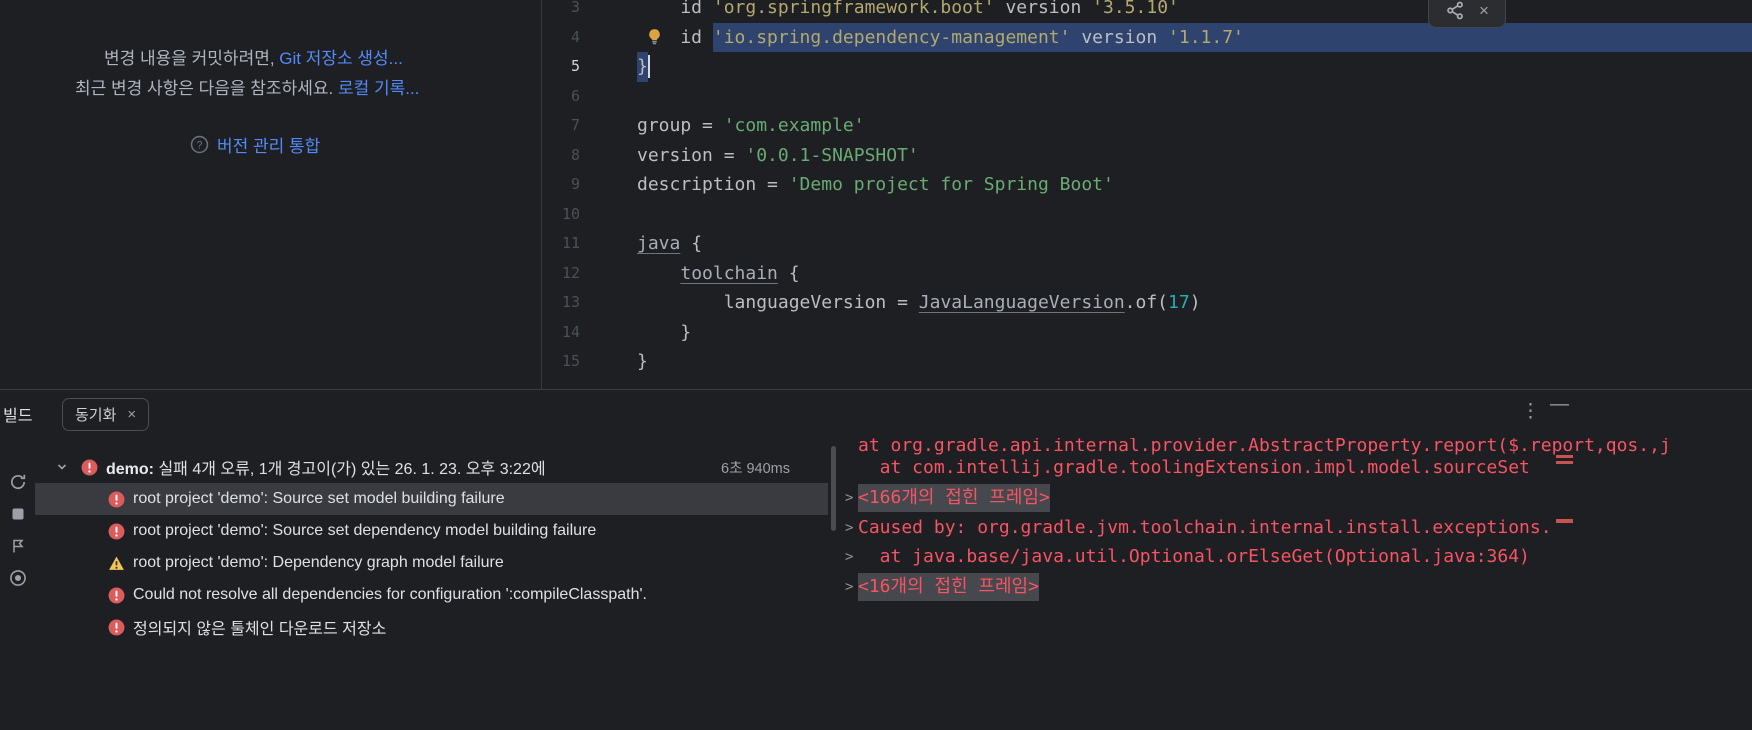  What do you see at coordinates (951, 184) in the screenshot?
I see `code-token: 'Demo project for Spring Boot'` at bounding box center [951, 184].